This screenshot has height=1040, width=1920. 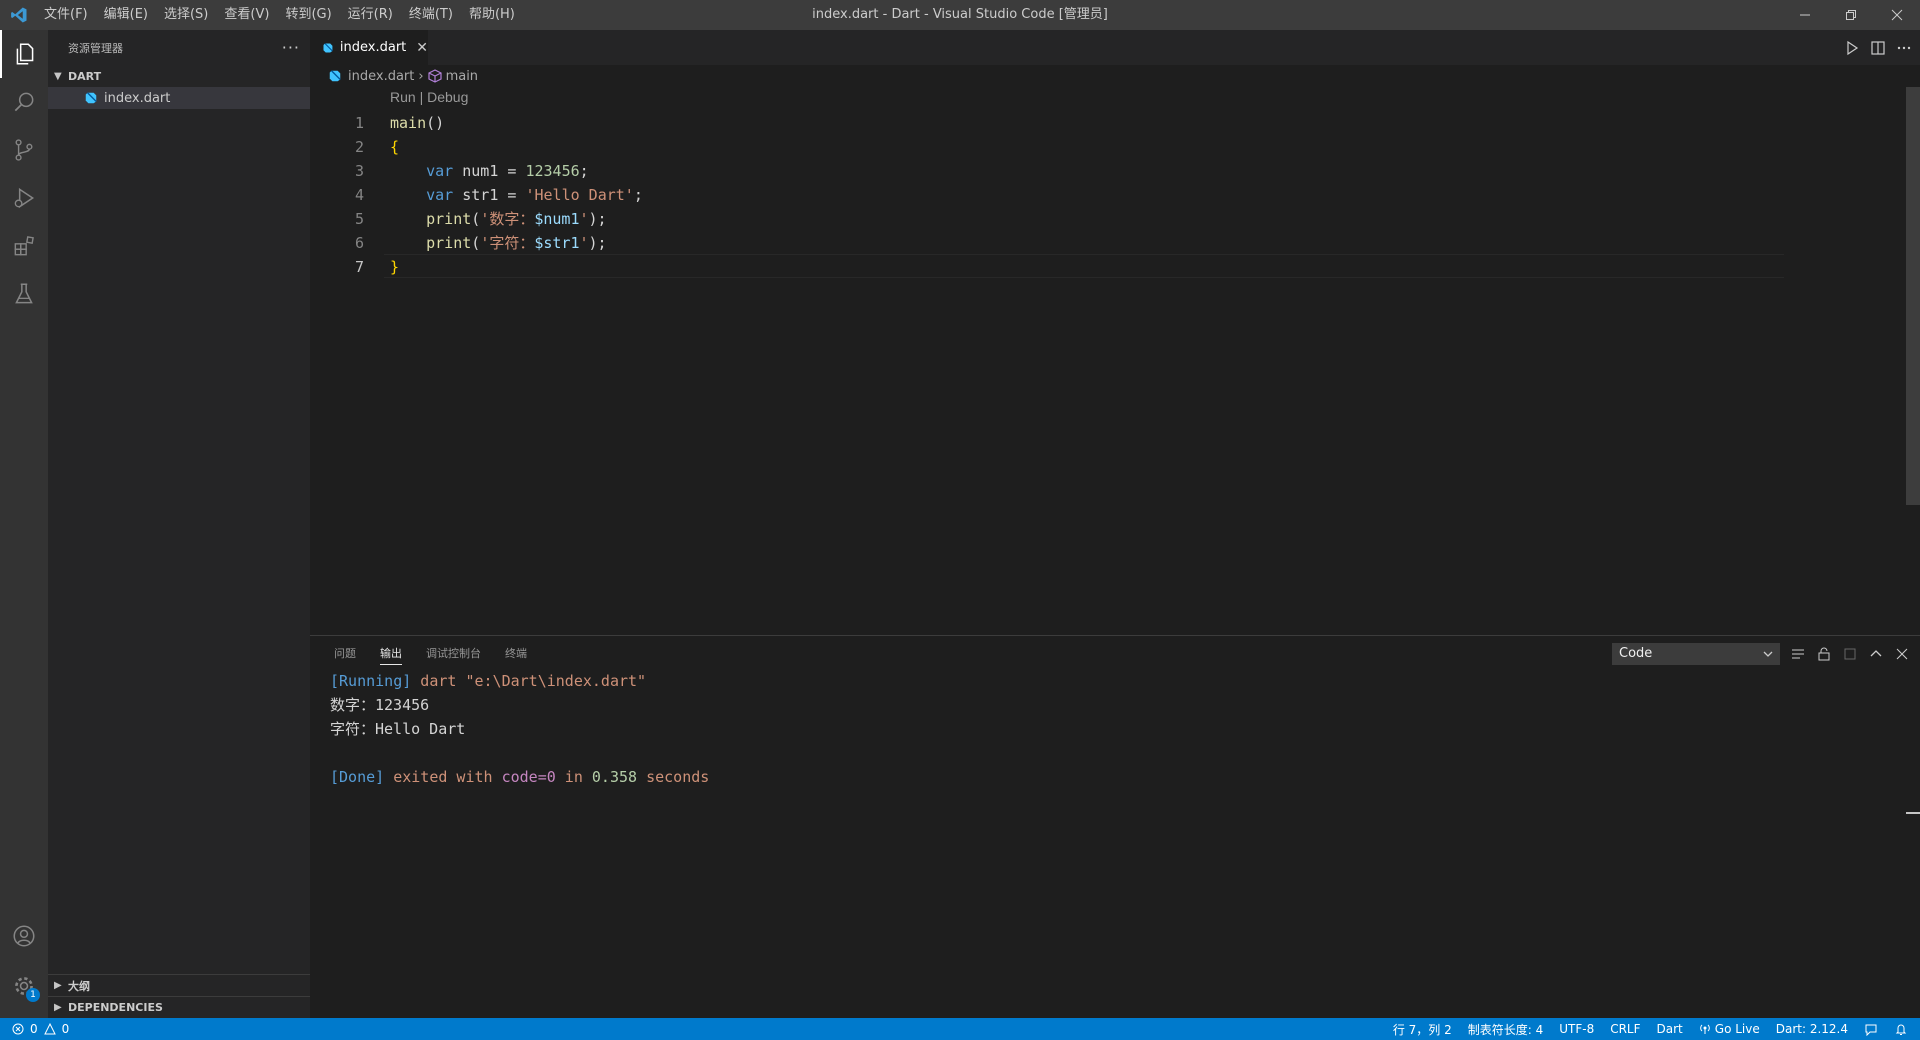 What do you see at coordinates (359, 243) in the screenshot?
I see `line-number: 6` at bounding box center [359, 243].